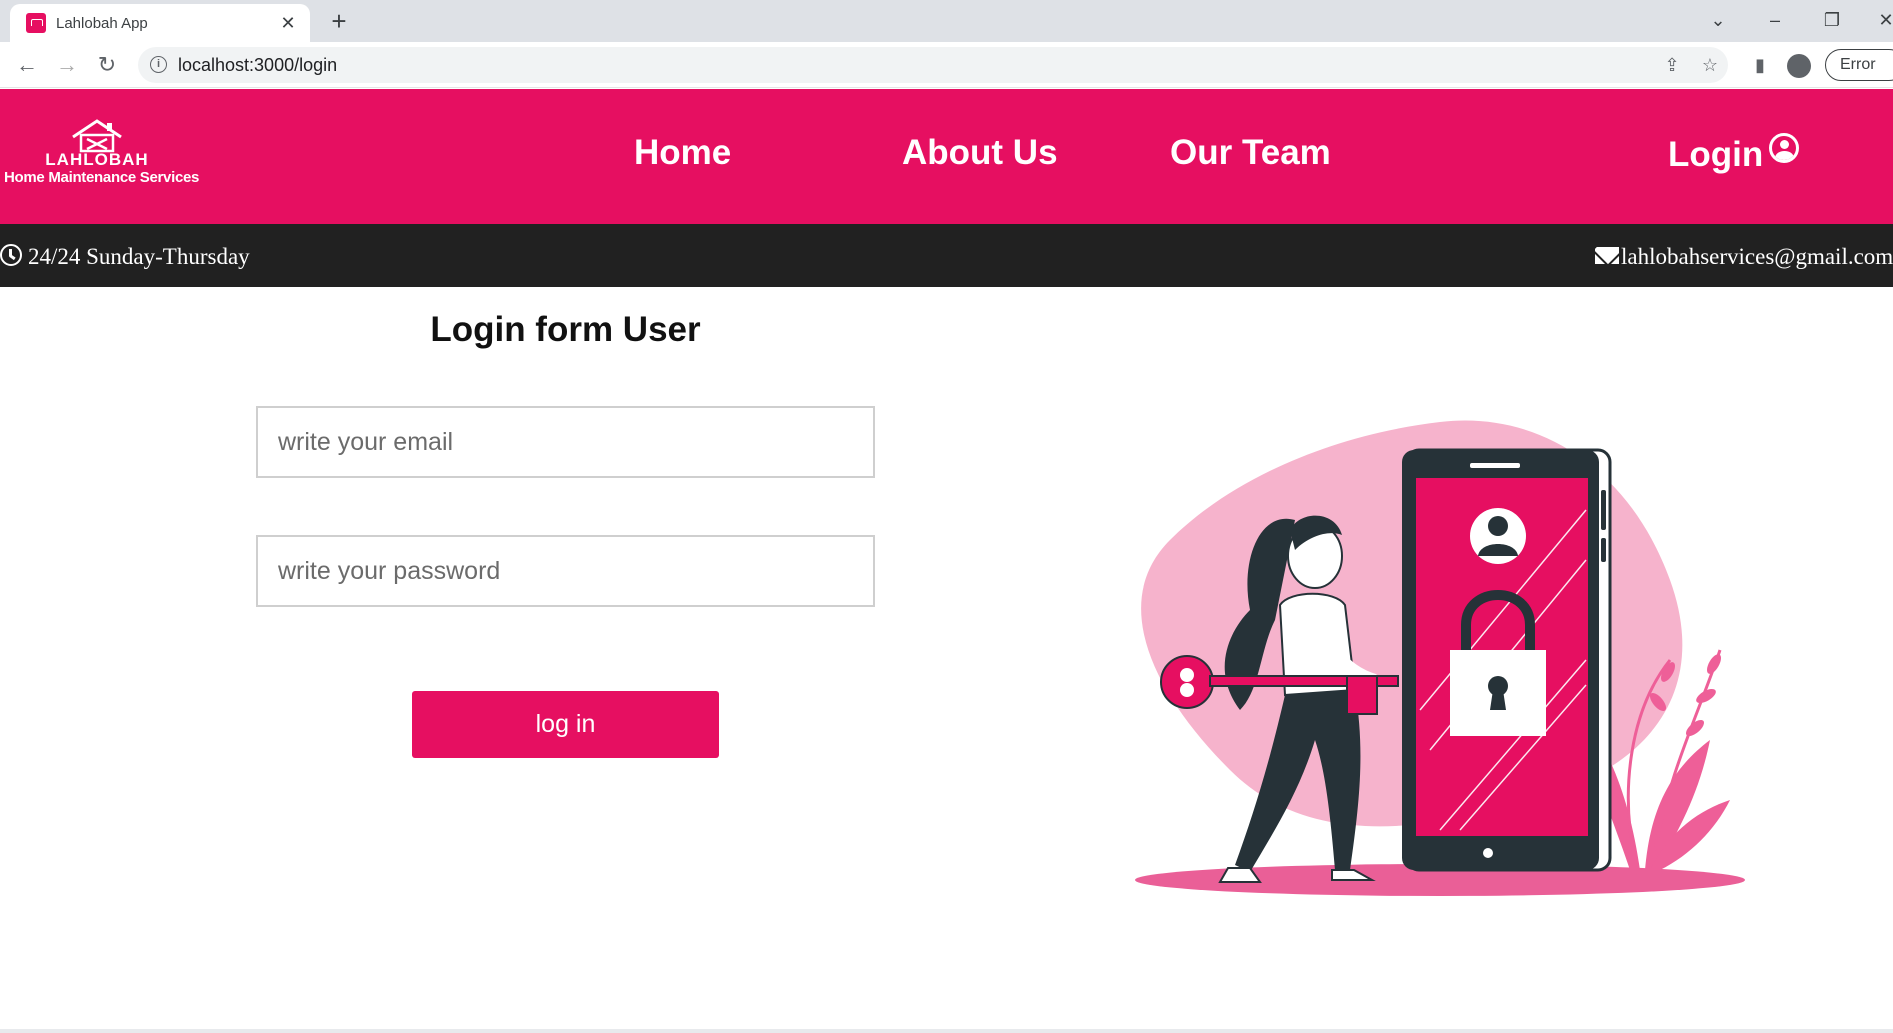 The width and height of the screenshot is (1893, 1033). I want to click on browser-tabstrip: Lahlobah App ✕ + ⌄ – ❐ ✕, so click(946, 21).